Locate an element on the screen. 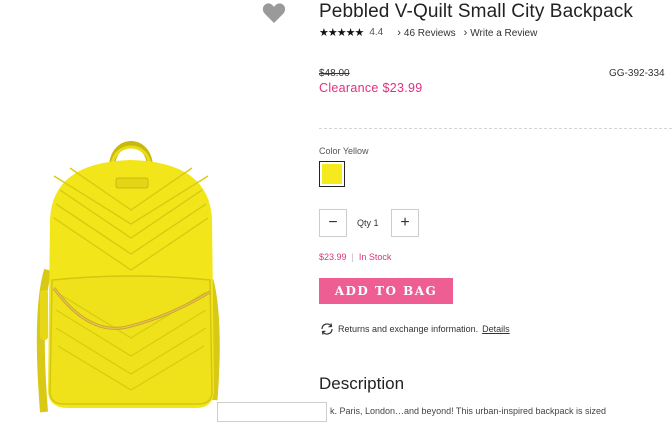 The width and height of the screenshot is (672, 422). reviews-link: › 46 Reviews is located at coordinates (426, 33).